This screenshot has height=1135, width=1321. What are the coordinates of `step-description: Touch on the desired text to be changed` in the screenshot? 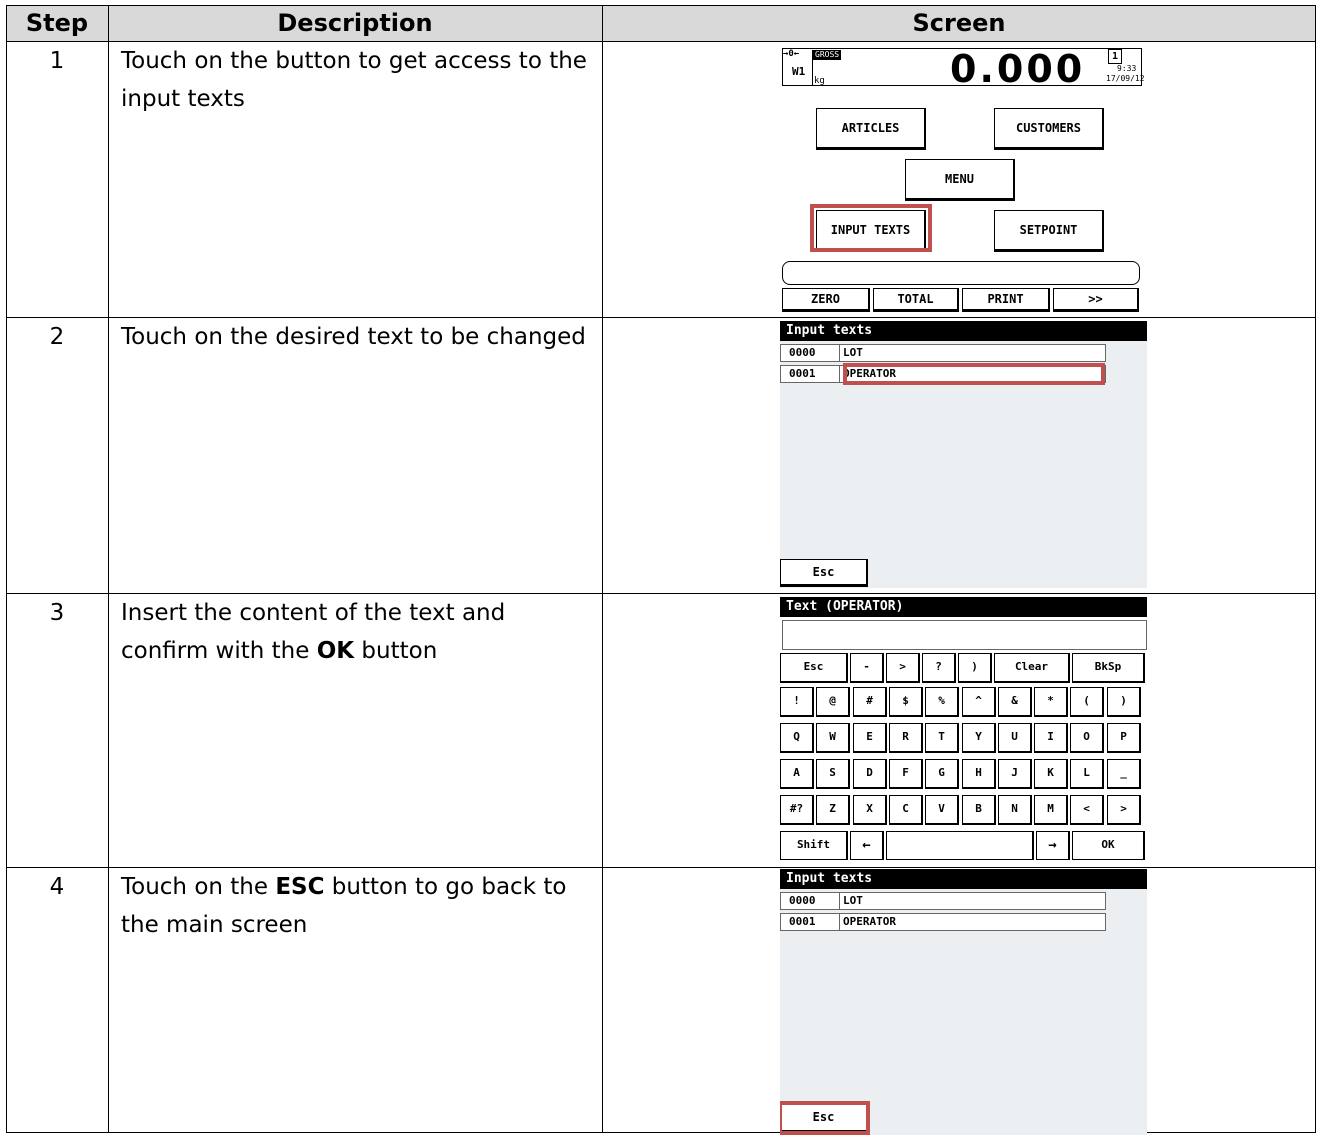 It's located at (353, 337).